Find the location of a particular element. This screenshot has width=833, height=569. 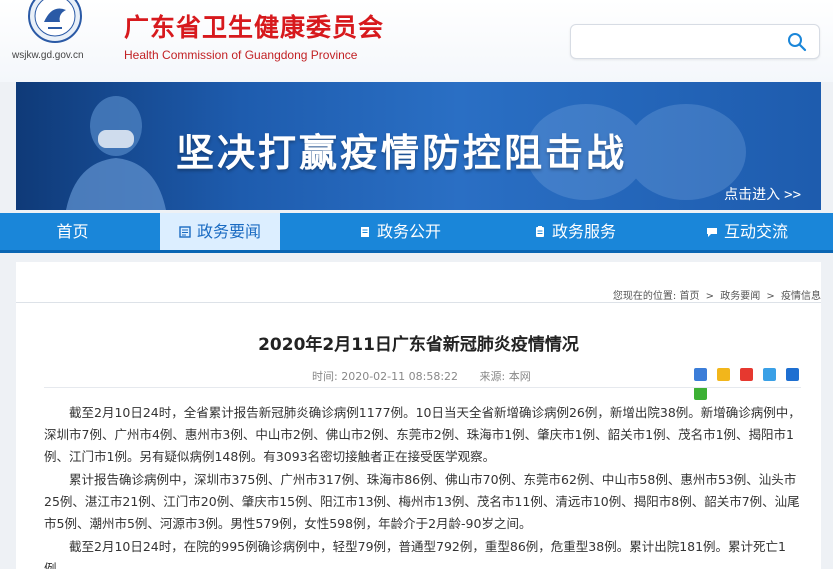

chat-icon is located at coordinates (711, 232).